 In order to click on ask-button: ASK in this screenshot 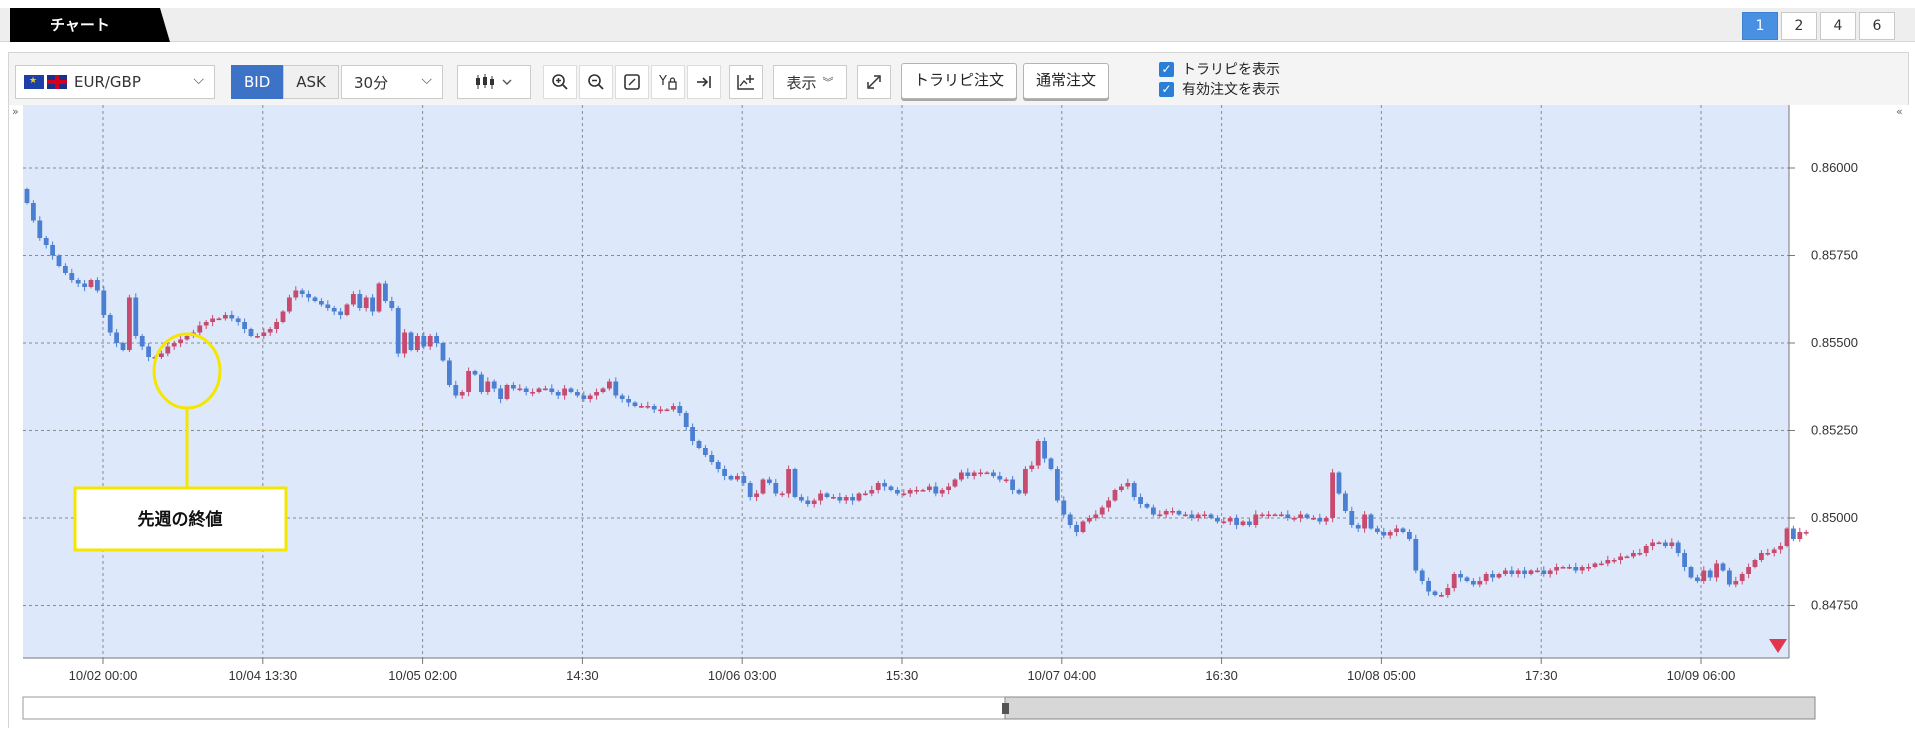, I will do `click(311, 82)`.